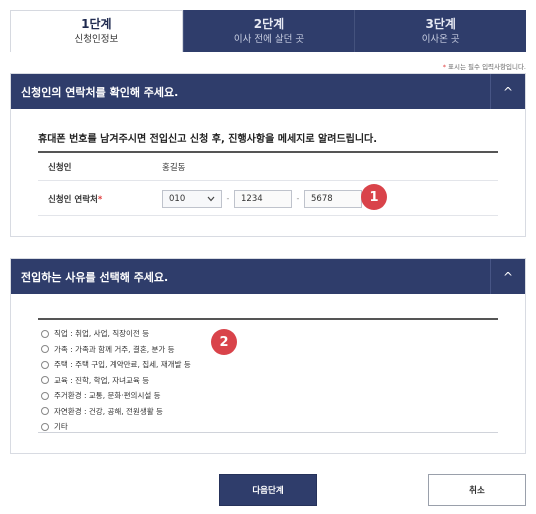 This screenshot has height=514, width=536. I want to click on callout-badge-2: 2, so click(224, 342).